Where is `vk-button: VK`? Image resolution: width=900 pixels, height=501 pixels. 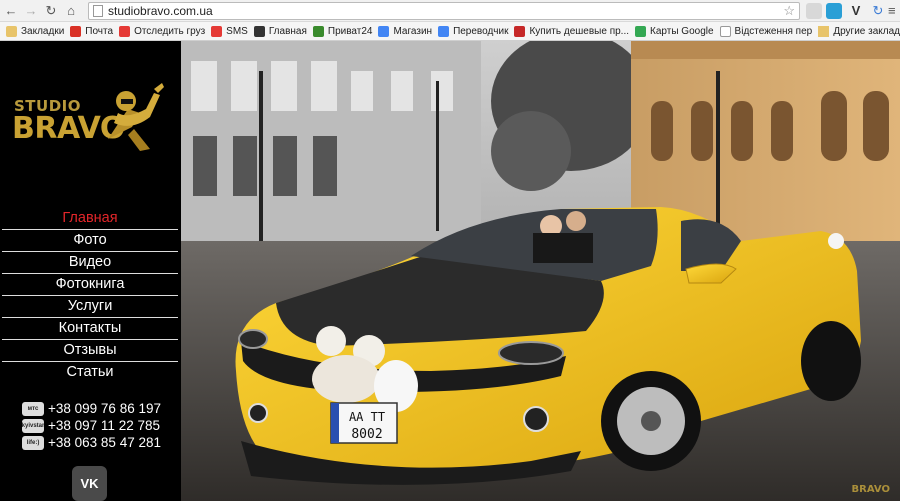
vk-button: VK is located at coordinates (89, 483).